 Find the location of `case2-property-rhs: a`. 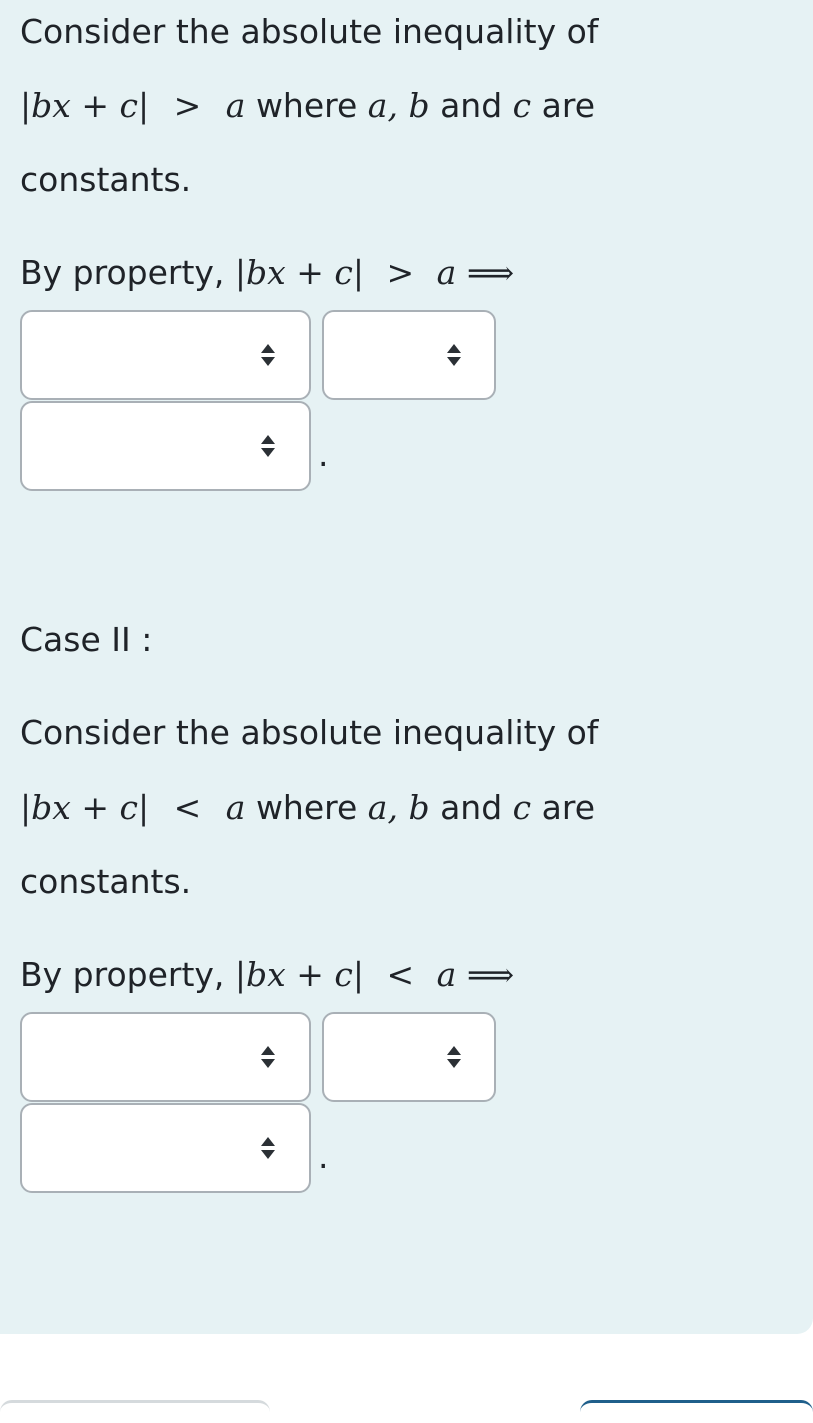

case2-property-rhs: a is located at coordinates (446, 974).